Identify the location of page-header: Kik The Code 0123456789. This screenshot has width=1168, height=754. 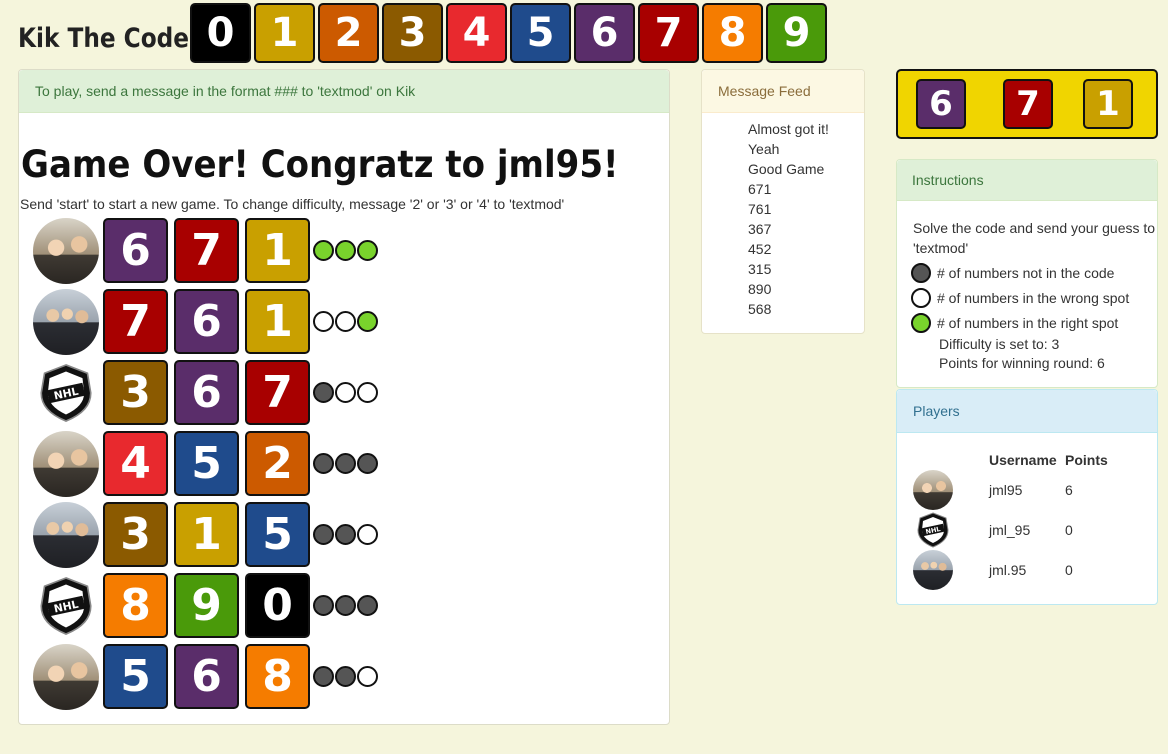
(422, 33).